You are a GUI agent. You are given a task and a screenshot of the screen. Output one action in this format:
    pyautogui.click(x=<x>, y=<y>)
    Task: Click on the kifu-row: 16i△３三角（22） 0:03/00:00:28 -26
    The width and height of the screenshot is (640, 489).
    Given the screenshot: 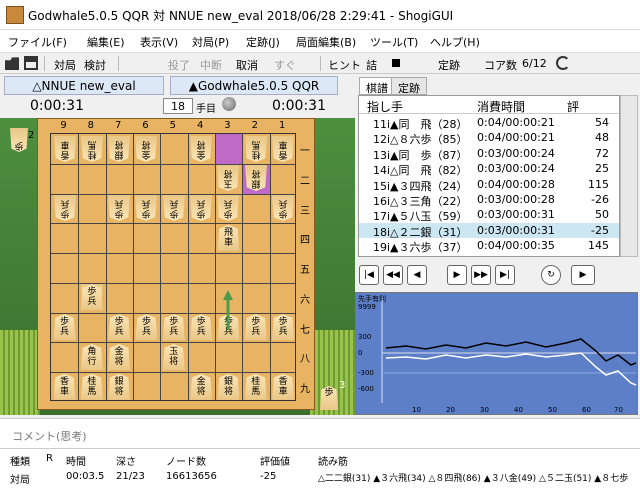 What is the action you would take?
    pyautogui.click(x=489, y=200)
    